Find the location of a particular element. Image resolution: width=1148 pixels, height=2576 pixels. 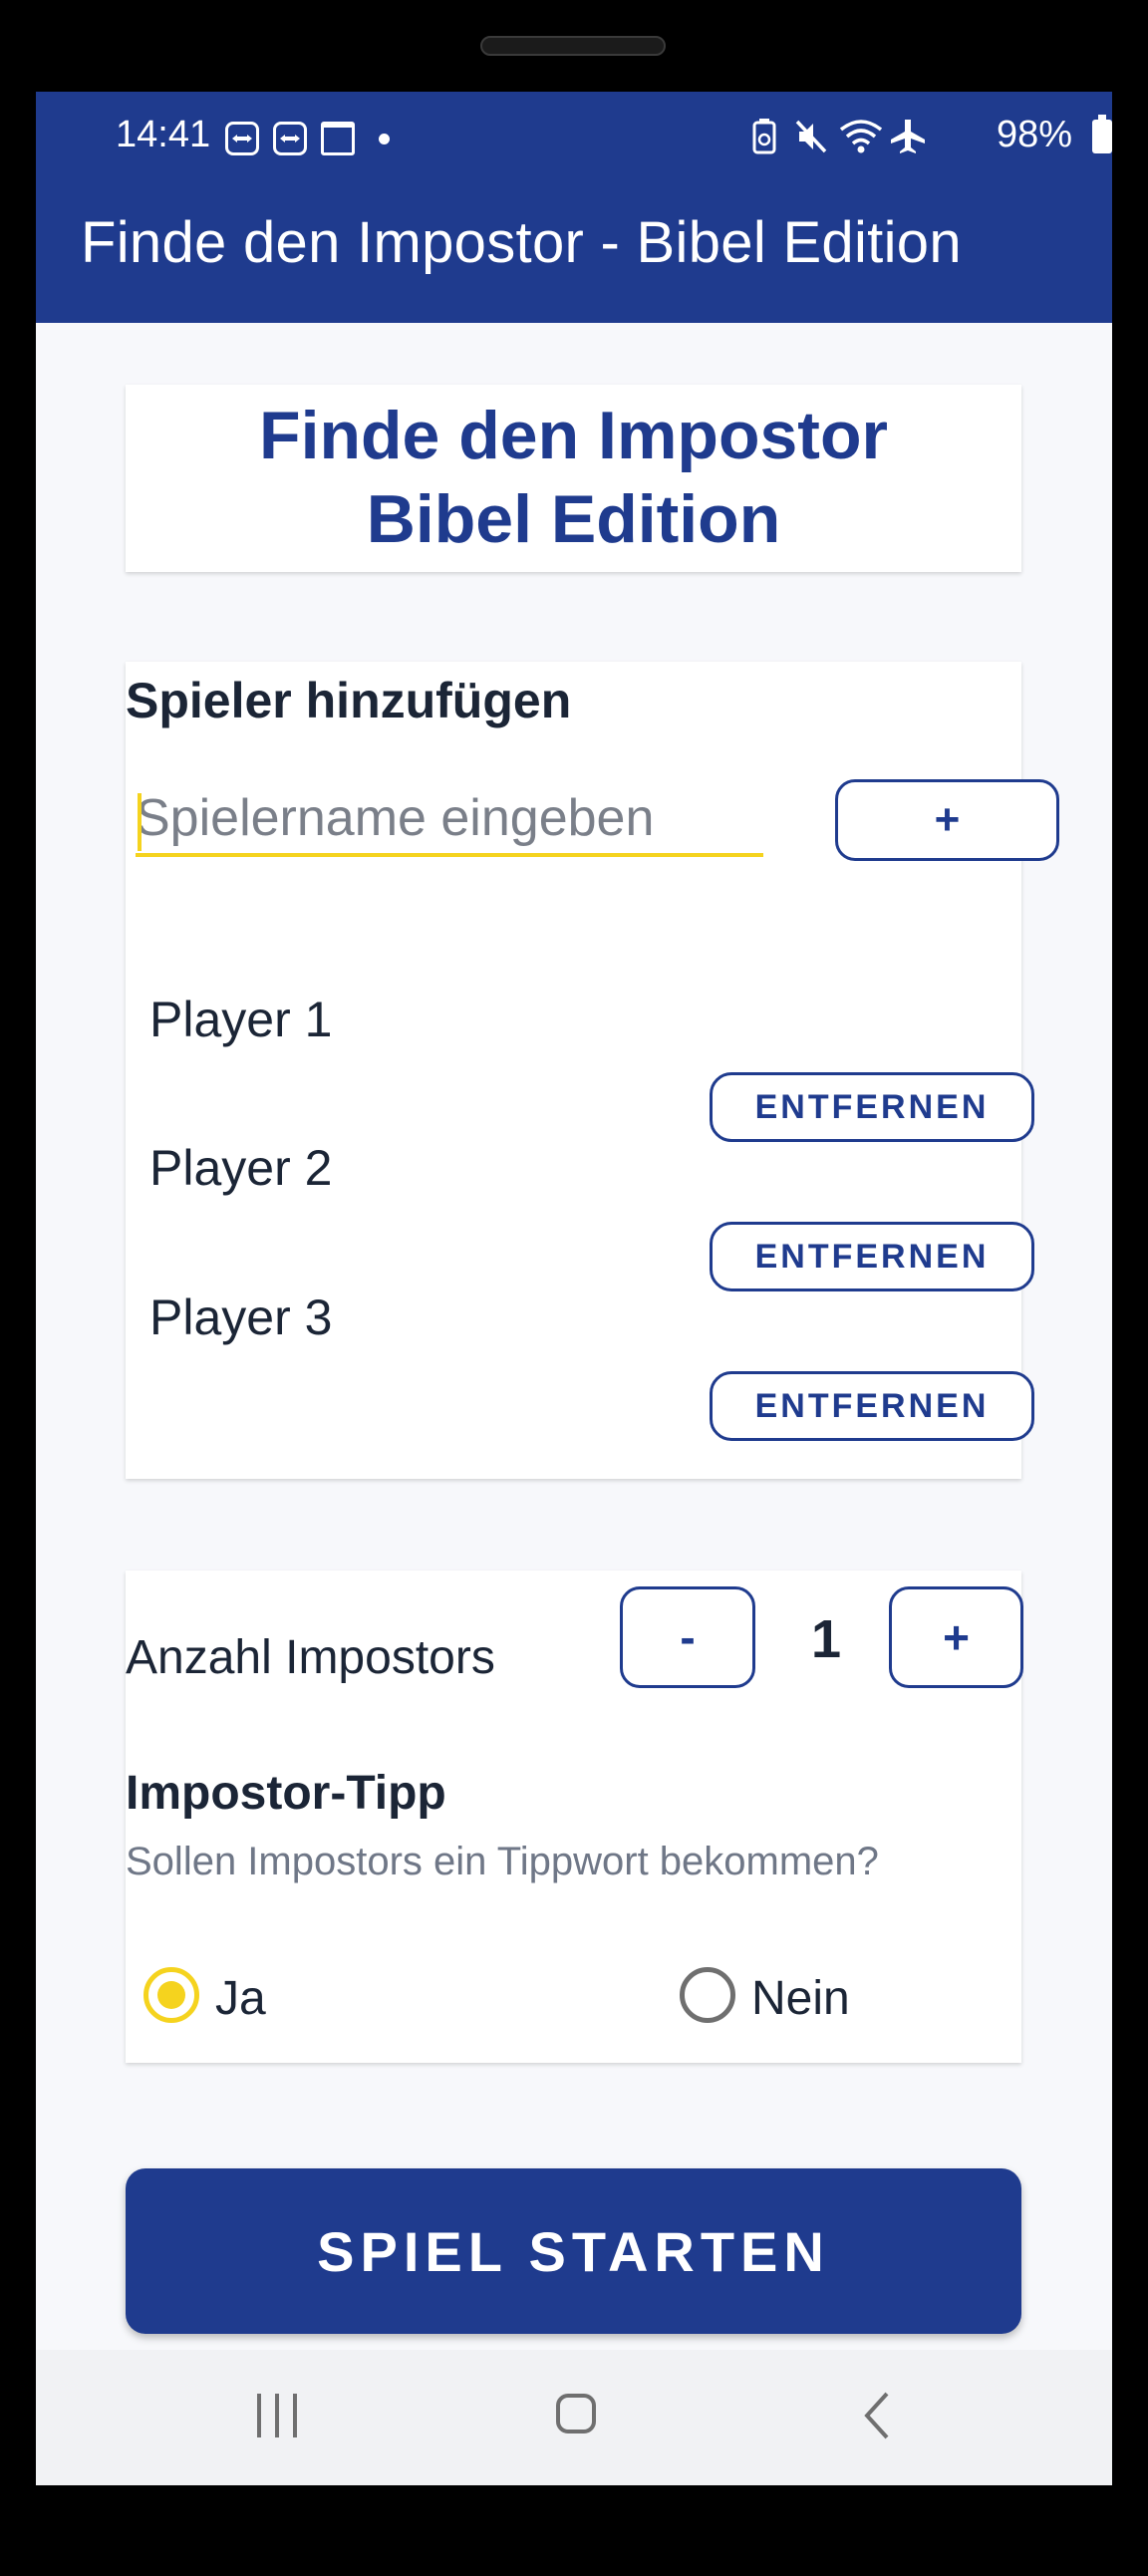

recent-apps-icon is located at coordinates (277, 2415).